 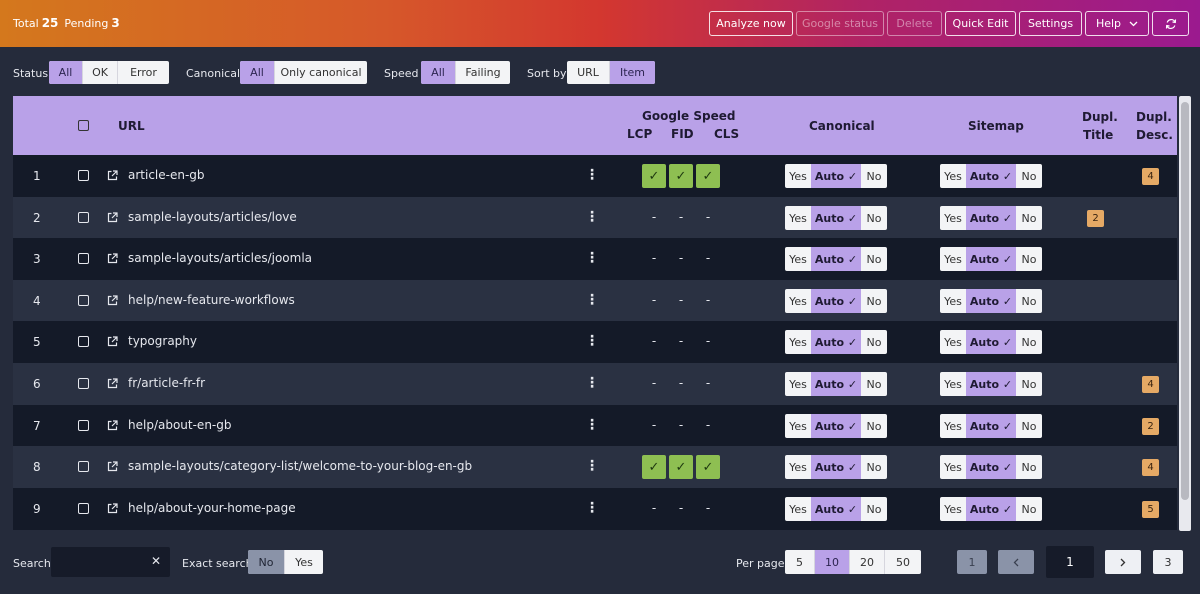 What do you see at coordinates (180, 425) in the screenshot?
I see `row-url: help/about-en-gb` at bounding box center [180, 425].